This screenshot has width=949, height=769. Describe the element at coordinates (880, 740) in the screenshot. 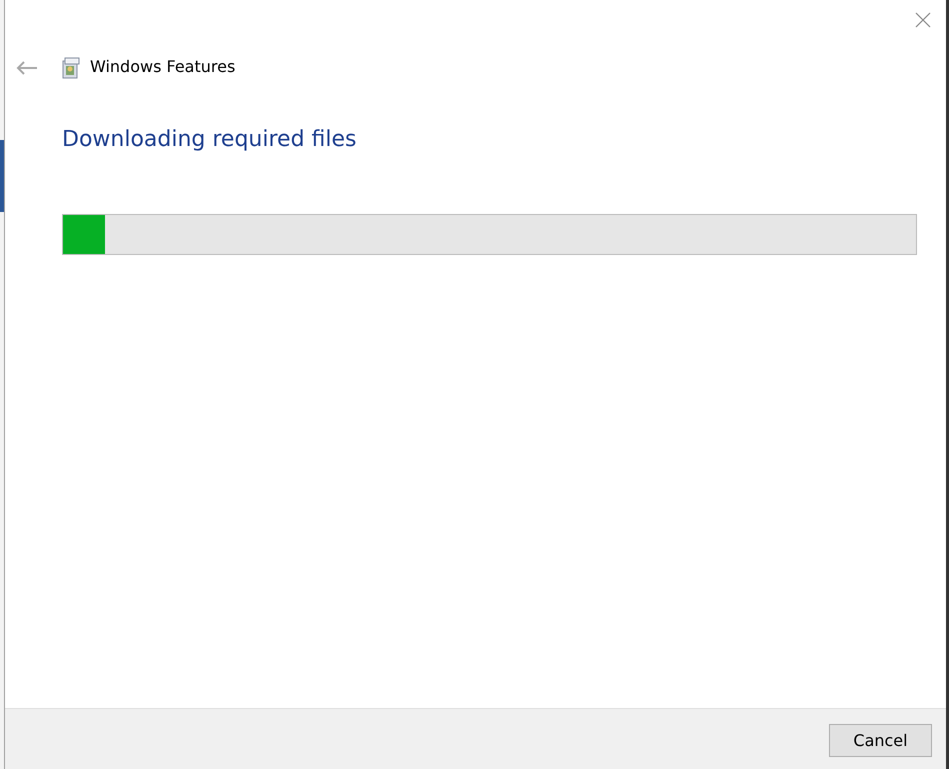

I see `cancel-button: Cancel` at that location.